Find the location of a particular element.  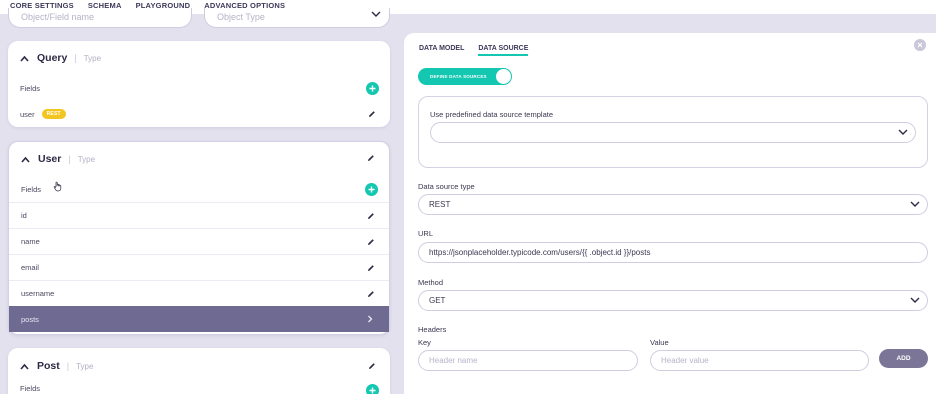

field-name: name is located at coordinates (30, 241).